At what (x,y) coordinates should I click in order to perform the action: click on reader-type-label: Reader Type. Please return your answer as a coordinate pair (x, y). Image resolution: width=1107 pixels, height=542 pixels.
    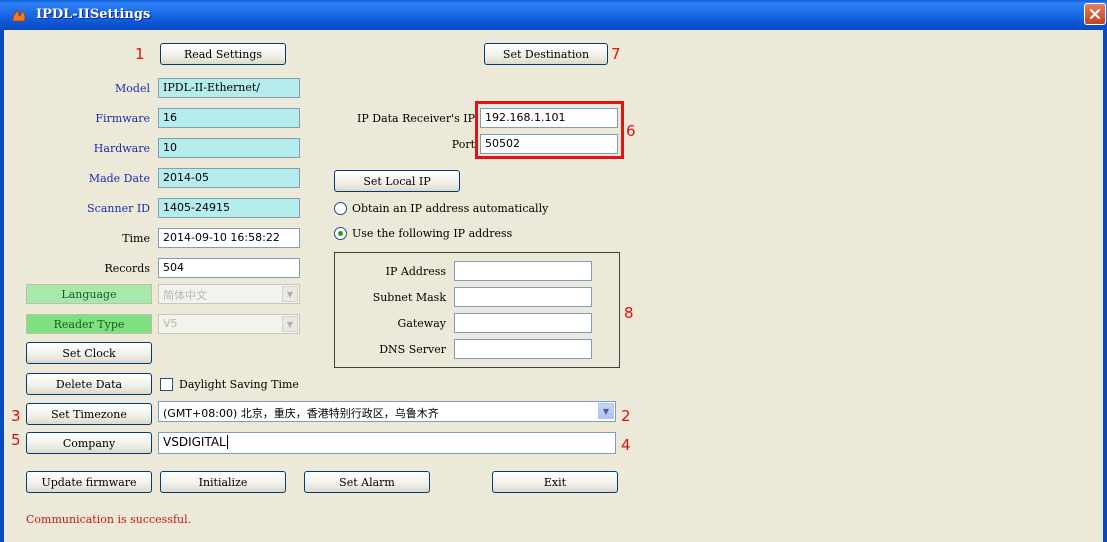
    Looking at the image, I should click on (89, 324).